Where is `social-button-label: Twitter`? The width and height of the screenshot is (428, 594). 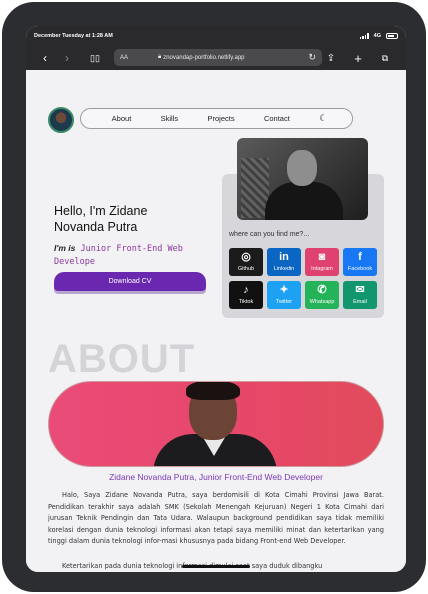 social-button-label: Twitter is located at coordinates (284, 302).